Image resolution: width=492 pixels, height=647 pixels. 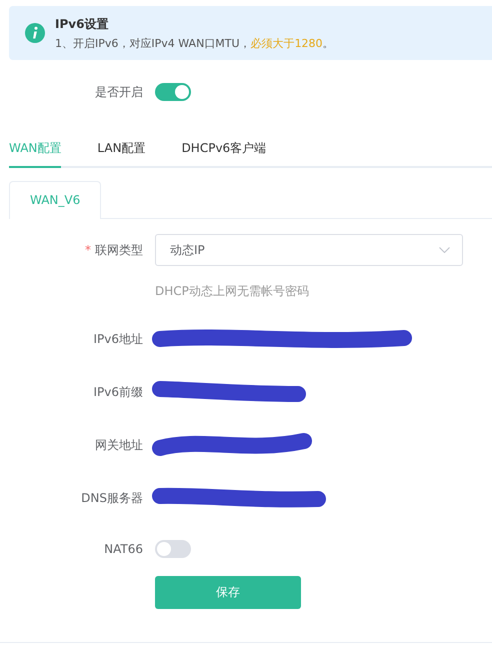 What do you see at coordinates (117, 339) in the screenshot?
I see `field-label: IPv6地址` at bounding box center [117, 339].